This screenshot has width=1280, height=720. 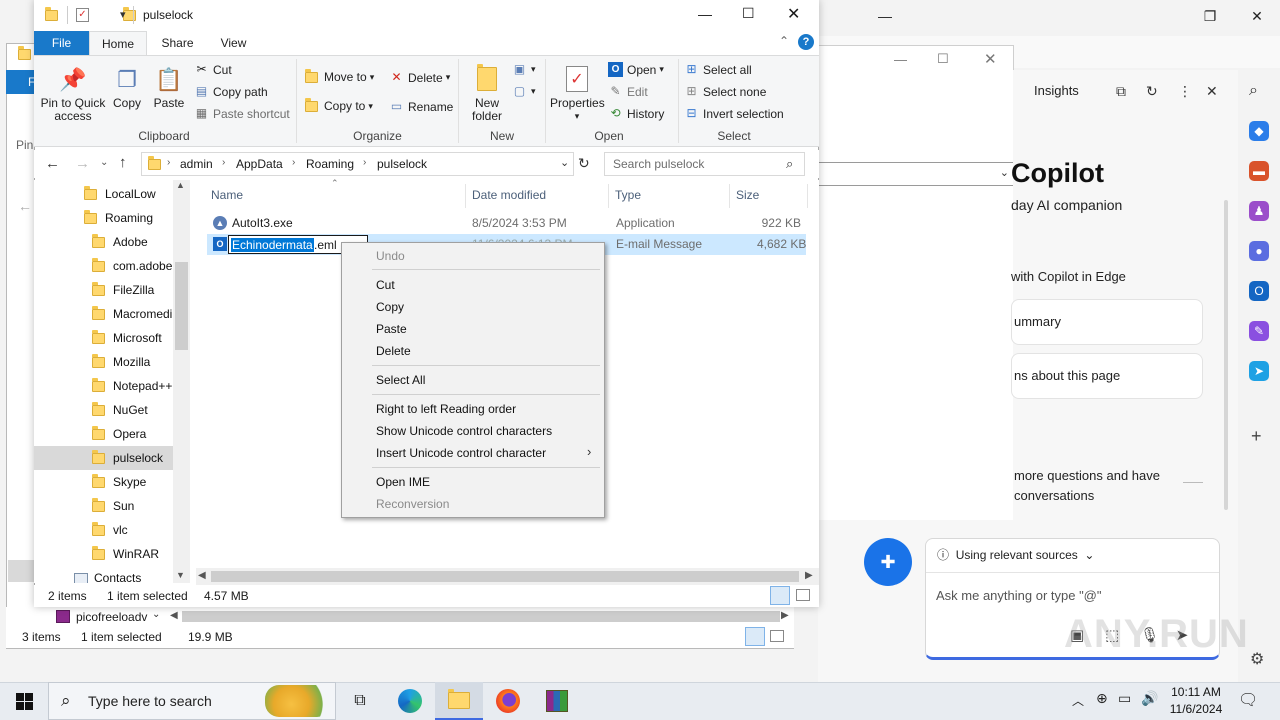 What do you see at coordinates (403, 482) in the screenshot?
I see `menu-item-open-ime: Open IME` at bounding box center [403, 482].